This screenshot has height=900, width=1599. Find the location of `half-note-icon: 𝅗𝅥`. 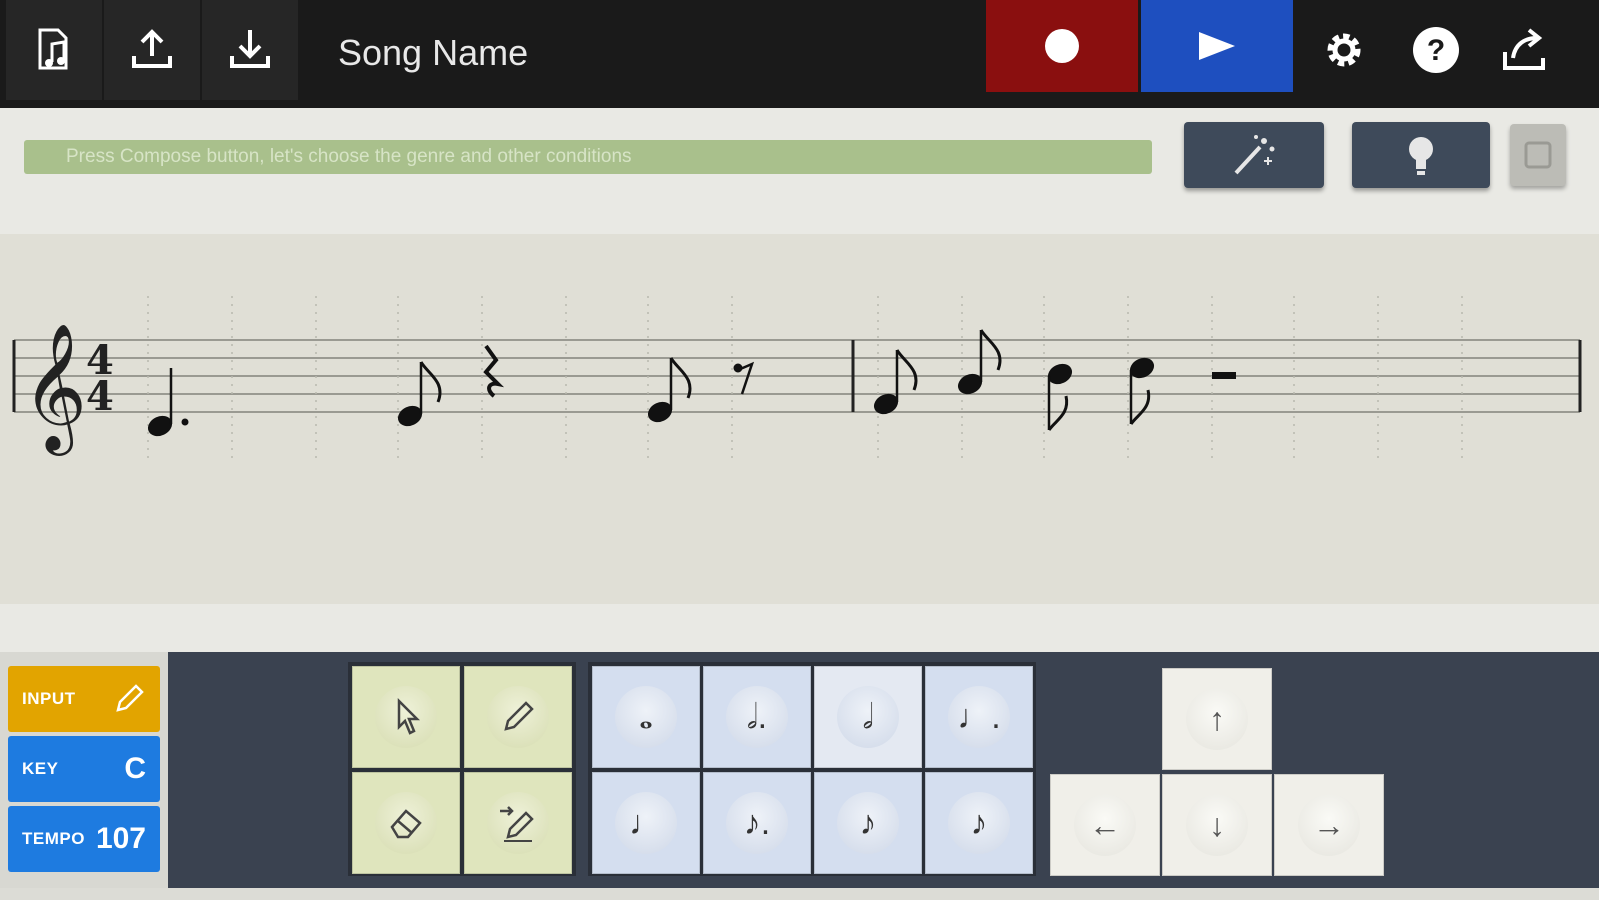

half-note-icon: 𝅗𝅥 is located at coordinates (868, 717).